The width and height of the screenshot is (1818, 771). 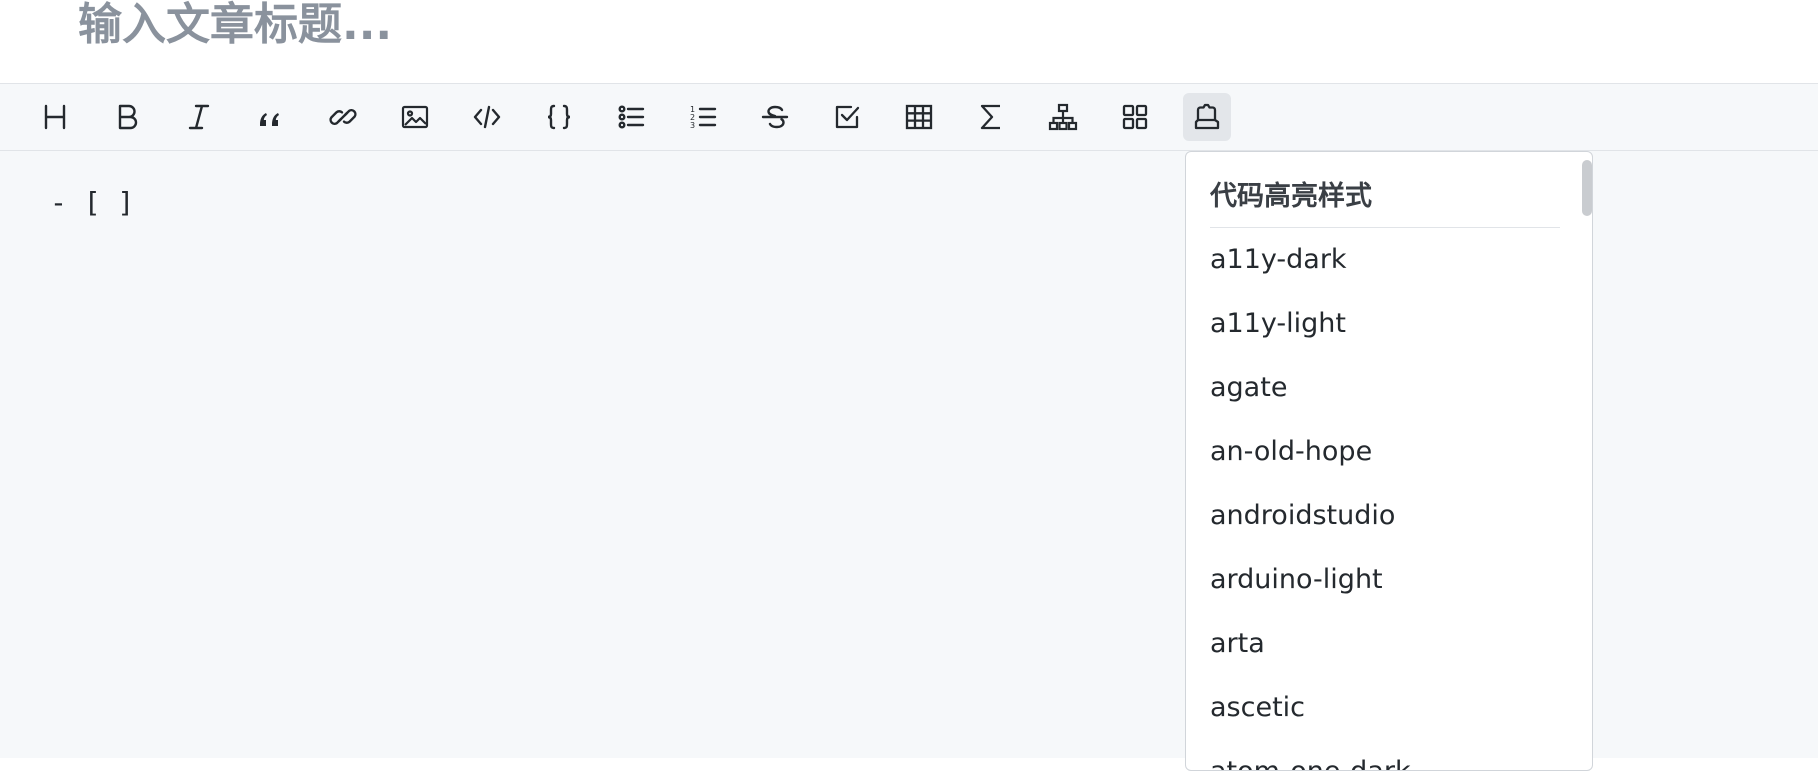 I want to click on theme-option: a11y-light, so click(x=1381, y=324).